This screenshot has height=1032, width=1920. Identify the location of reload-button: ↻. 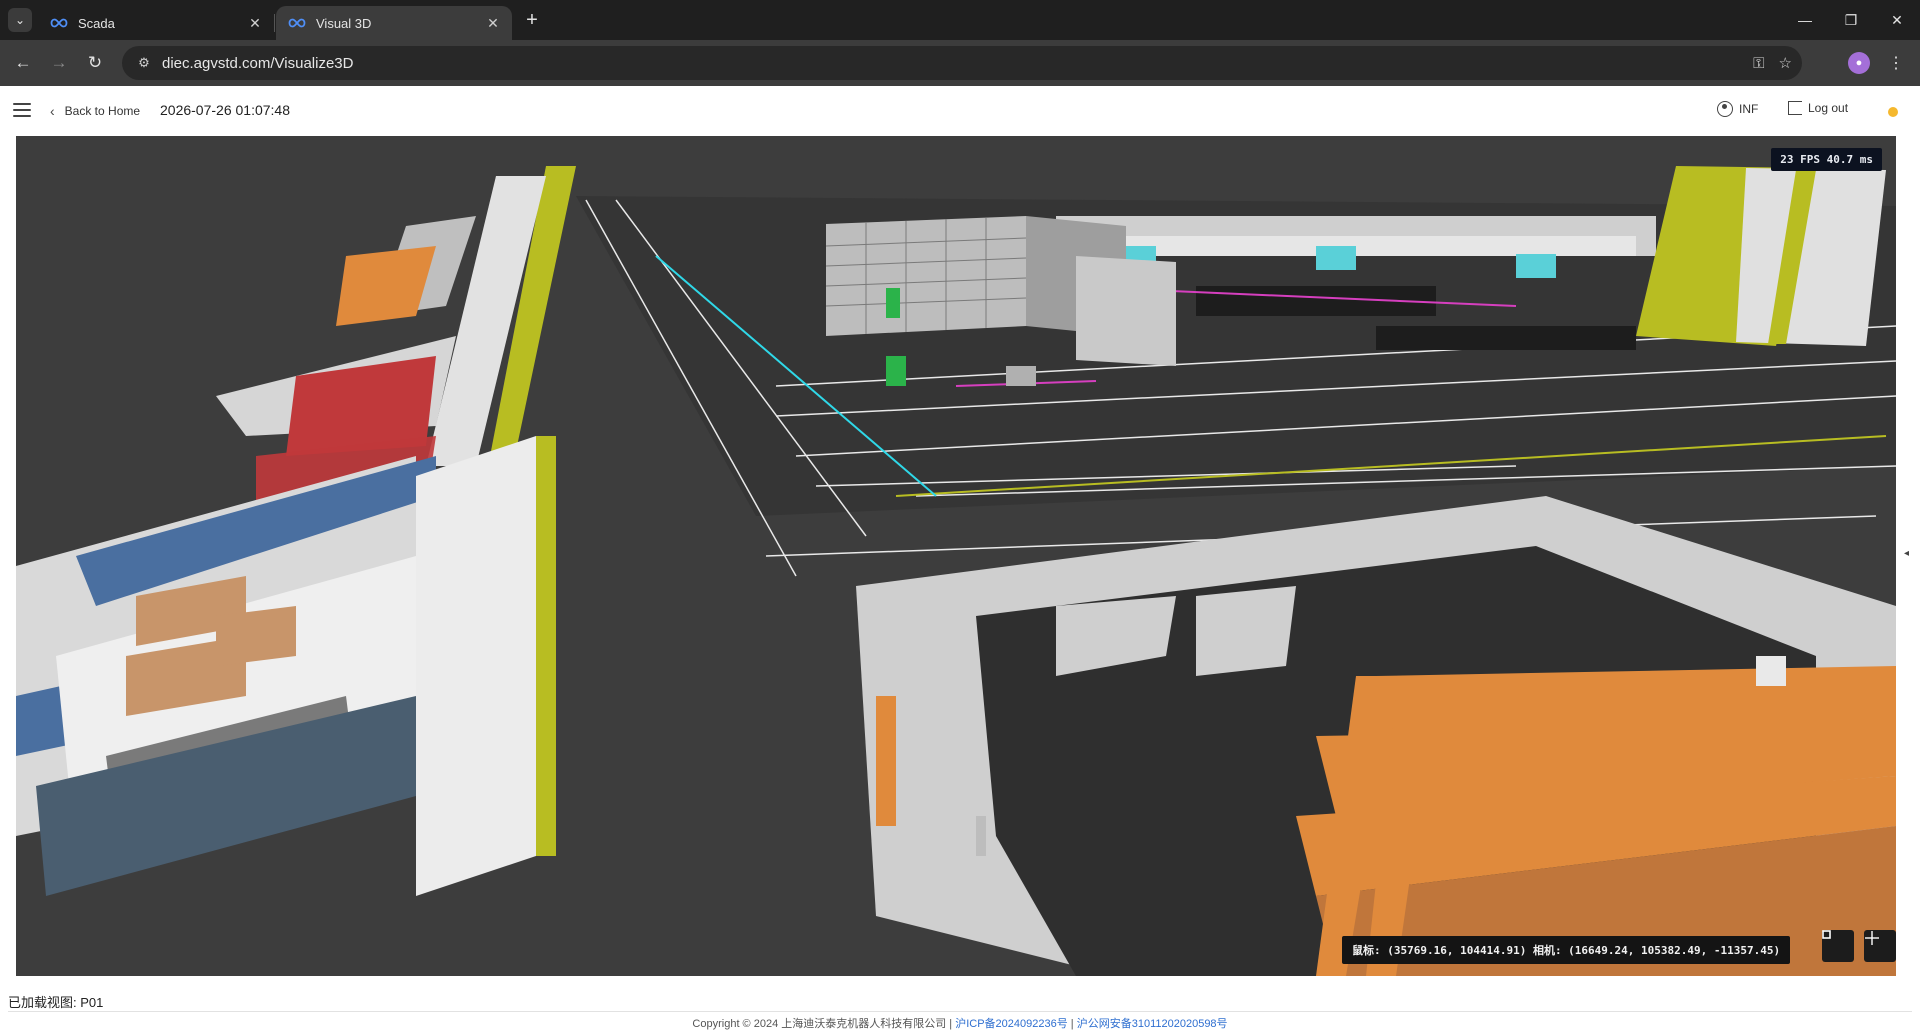
(95, 63).